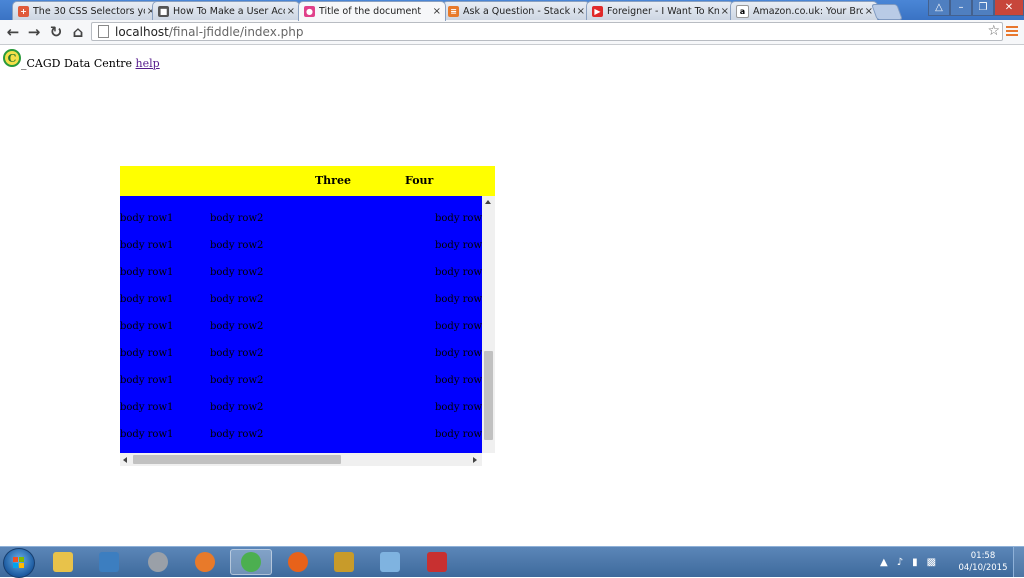  I want to click on clock-time: 01:58, so click(983, 556).